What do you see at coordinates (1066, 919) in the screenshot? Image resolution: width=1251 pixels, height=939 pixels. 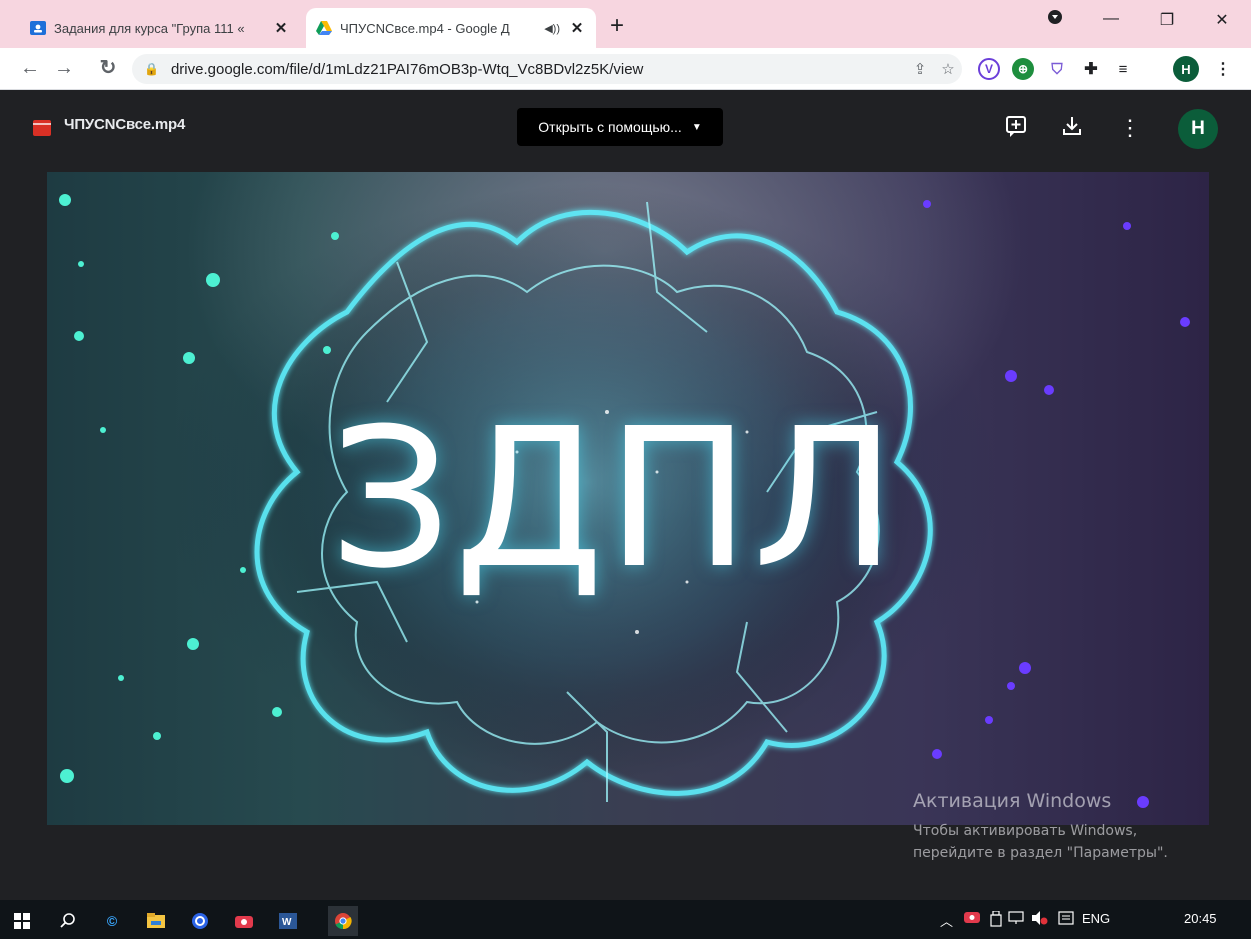 I see `notification-icon` at bounding box center [1066, 919].